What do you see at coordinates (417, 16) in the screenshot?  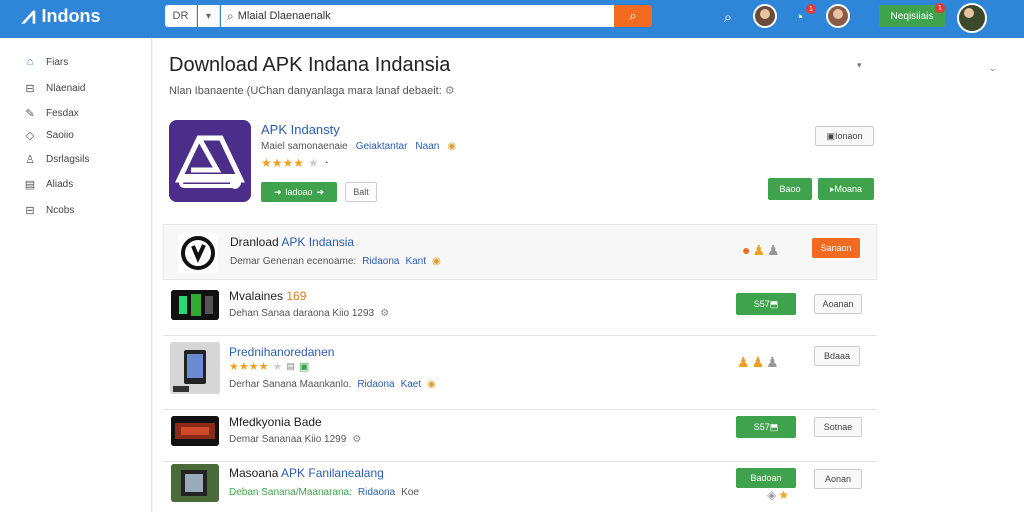 I see `search-input` at bounding box center [417, 16].